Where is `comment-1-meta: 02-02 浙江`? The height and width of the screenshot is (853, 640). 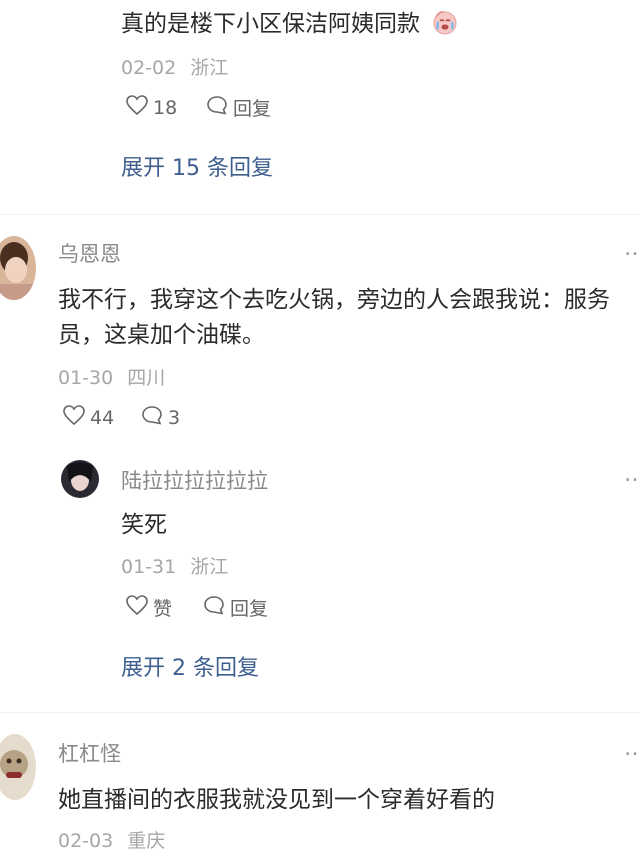
comment-1-meta: 02-02 浙江 is located at coordinates (175, 68).